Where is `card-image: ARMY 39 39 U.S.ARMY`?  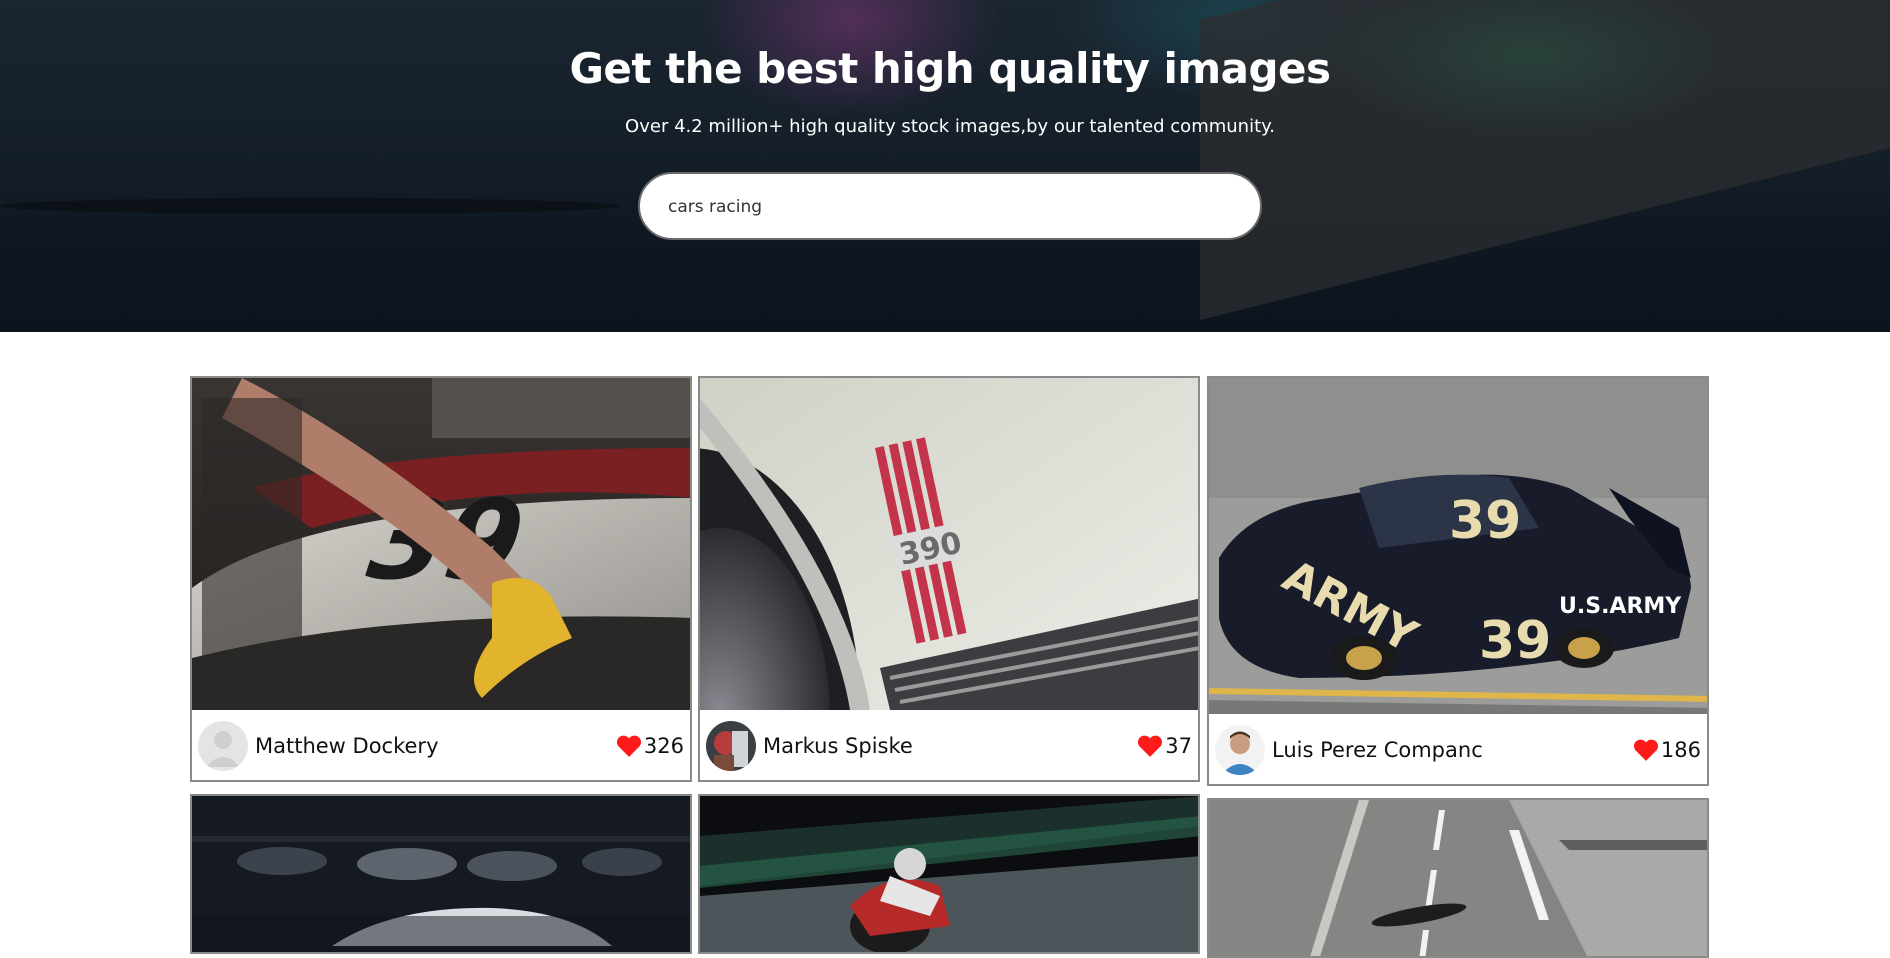 card-image: ARMY 39 39 U.S.ARMY is located at coordinates (1458, 546).